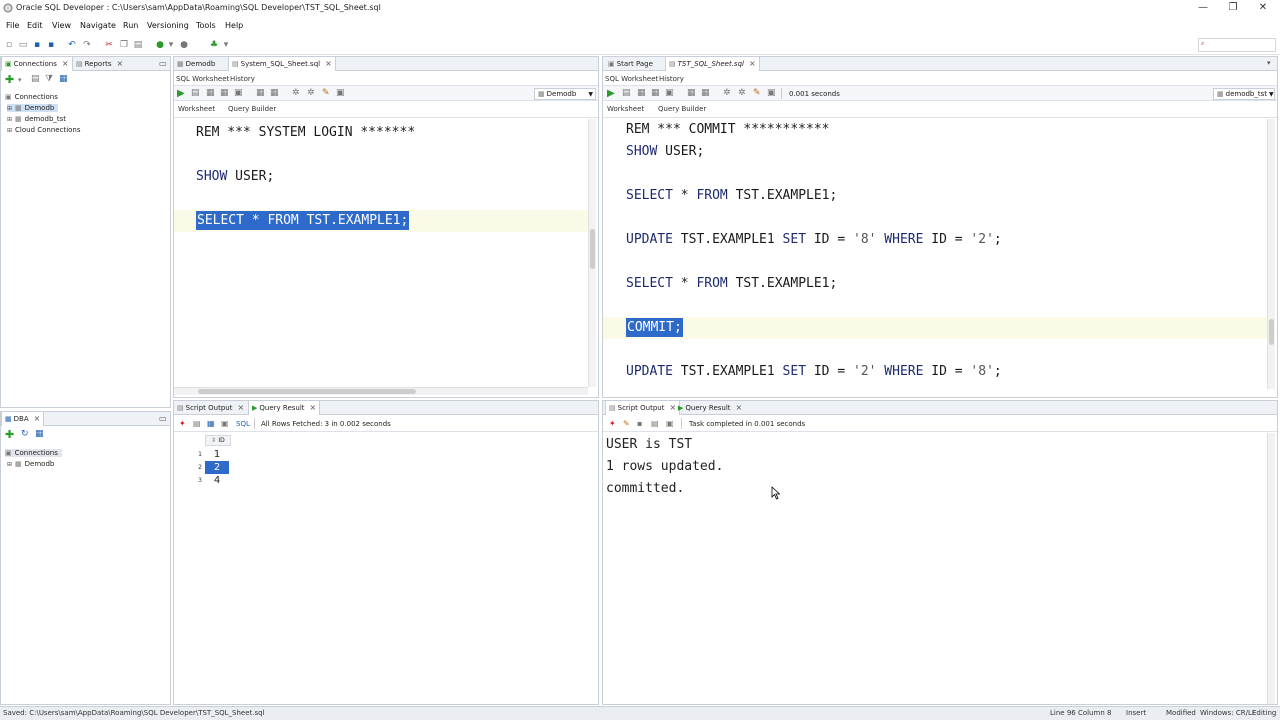  What do you see at coordinates (36, 119) in the screenshot?
I see `tree-item-demodb-tst: ⊞ ▦ demodb_tst` at bounding box center [36, 119].